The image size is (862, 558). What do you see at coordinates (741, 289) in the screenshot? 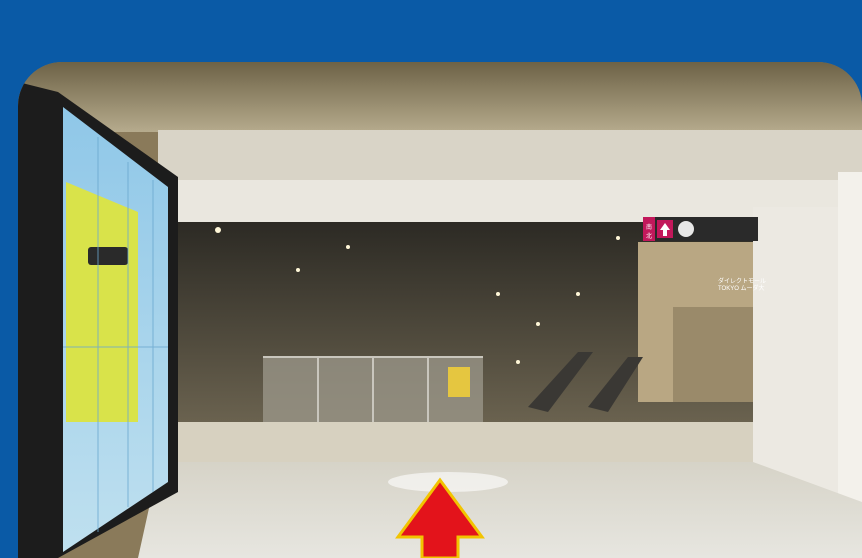
I see `sign-line-2: TOKYO ムーダ大` at bounding box center [741, 289].